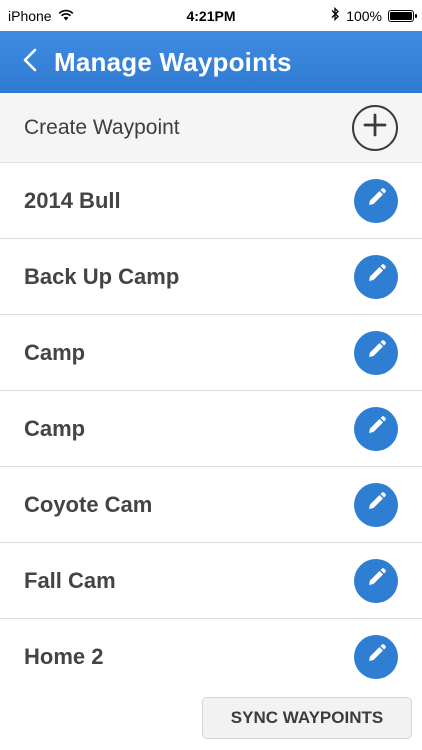  Describe the element at coordinates (211, 277) in the screenshot. I see `waypoint-list-item: Back Up Camp` at that location.